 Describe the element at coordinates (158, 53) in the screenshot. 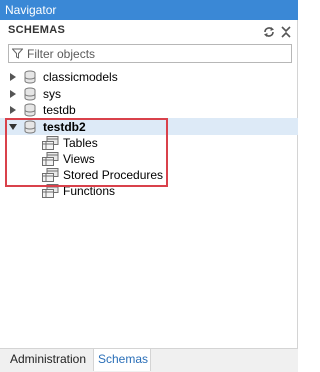

I see `filter-objects-input` at that location.